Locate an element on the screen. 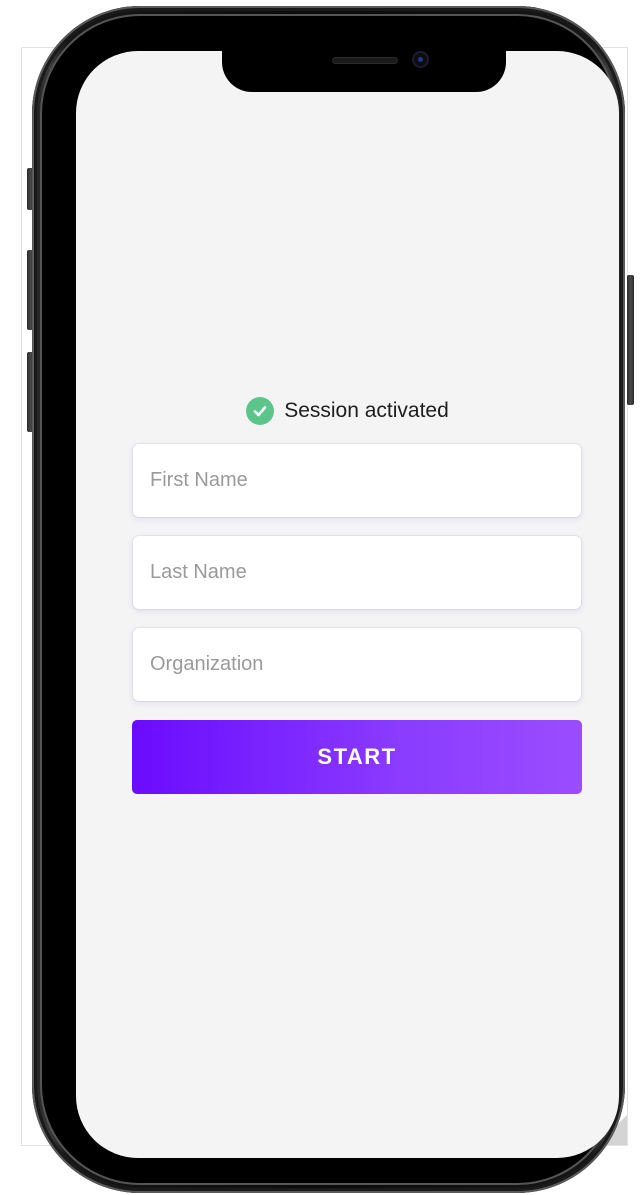 The width and height of the screenshot is (641, 1195). session-status: Session activated is located at coordinates (347, 411).